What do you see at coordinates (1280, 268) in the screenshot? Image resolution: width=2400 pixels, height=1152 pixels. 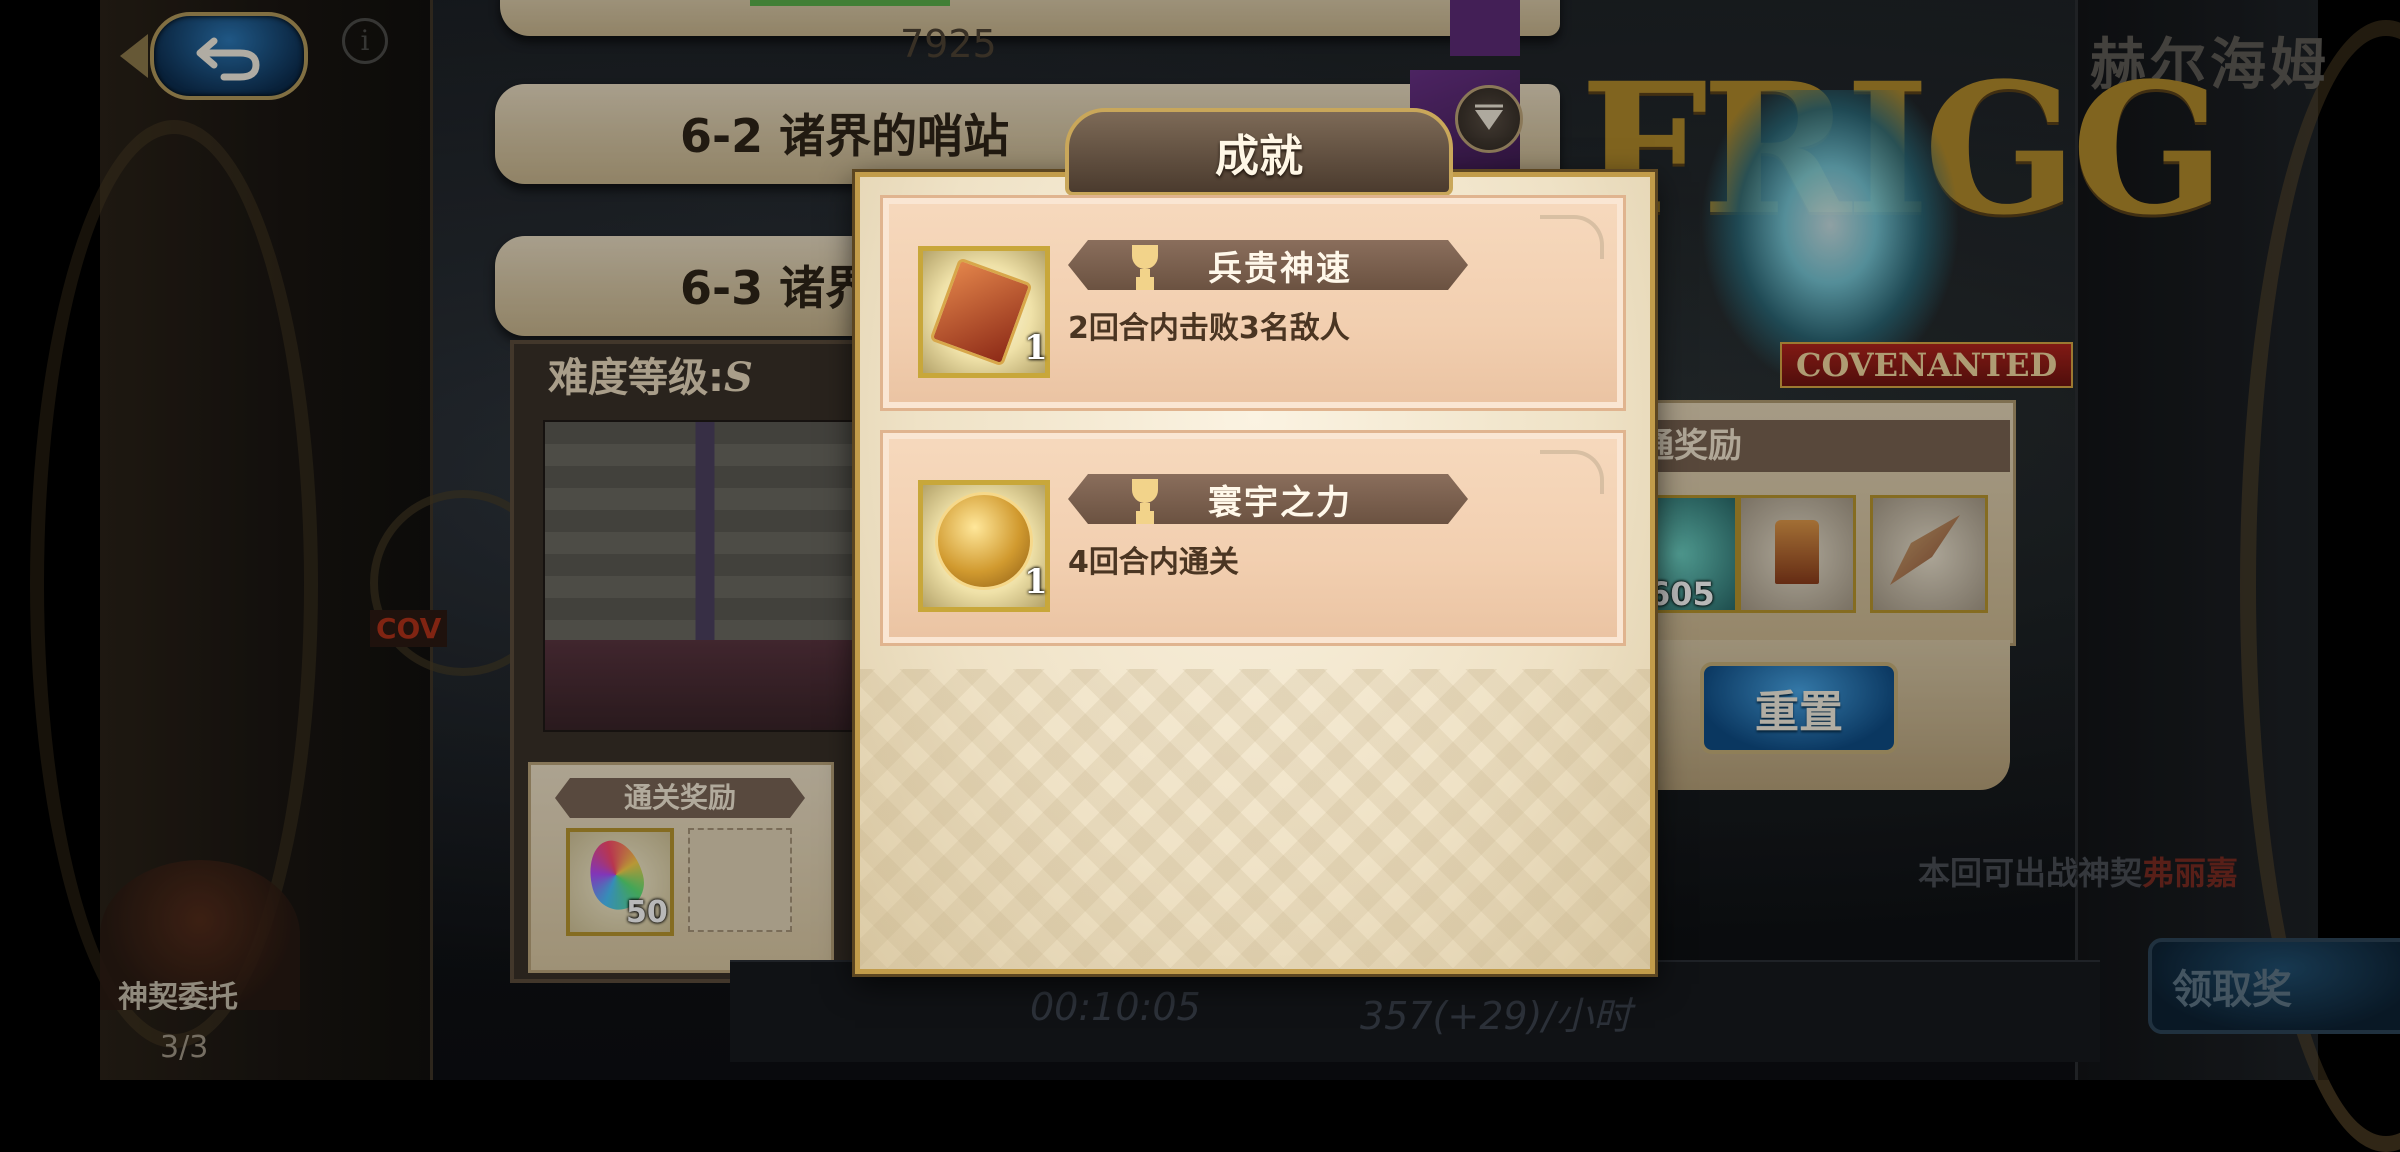 I see `achievement-name: 兵贵神速` at bounding box center [1280, 268].